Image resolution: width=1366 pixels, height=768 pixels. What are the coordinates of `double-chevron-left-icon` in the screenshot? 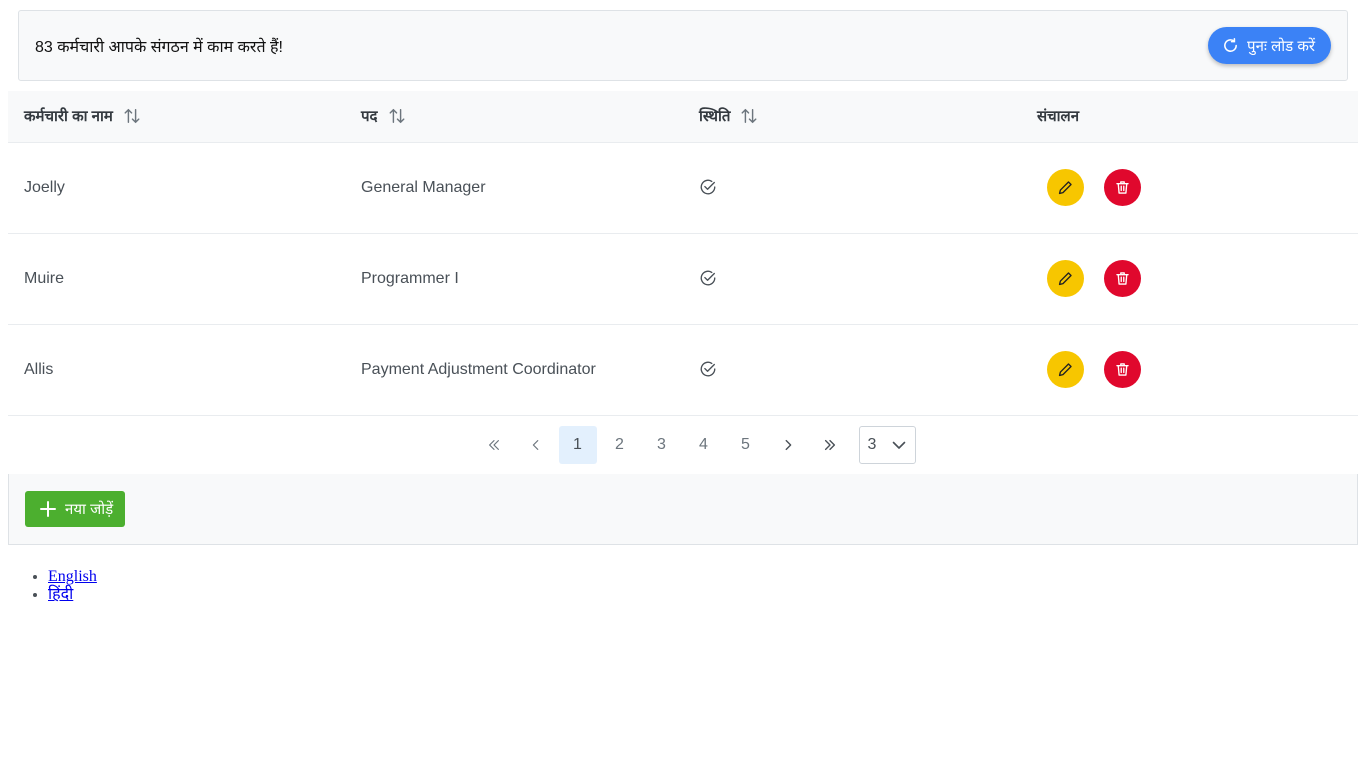 It's located at (493, 444).